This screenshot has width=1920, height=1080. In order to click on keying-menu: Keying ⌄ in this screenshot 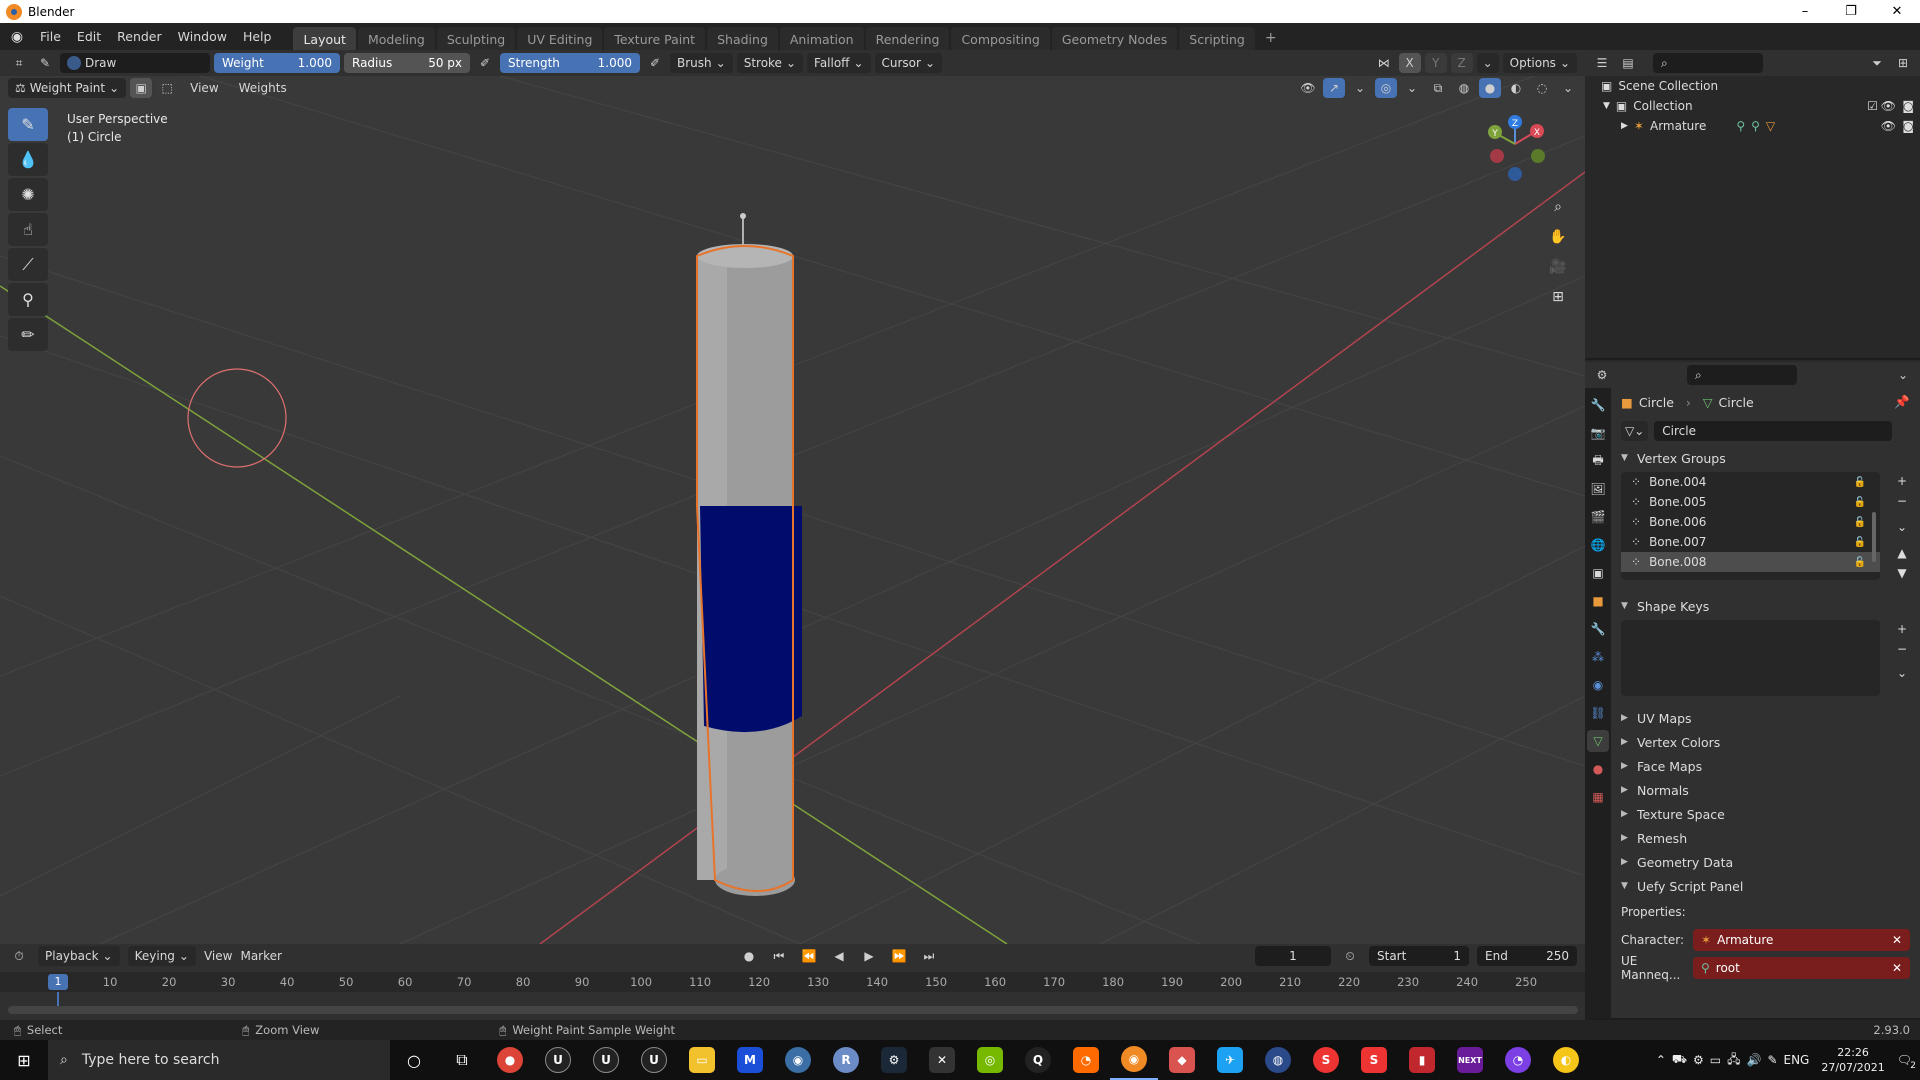, I will do `click(161, 956)`.